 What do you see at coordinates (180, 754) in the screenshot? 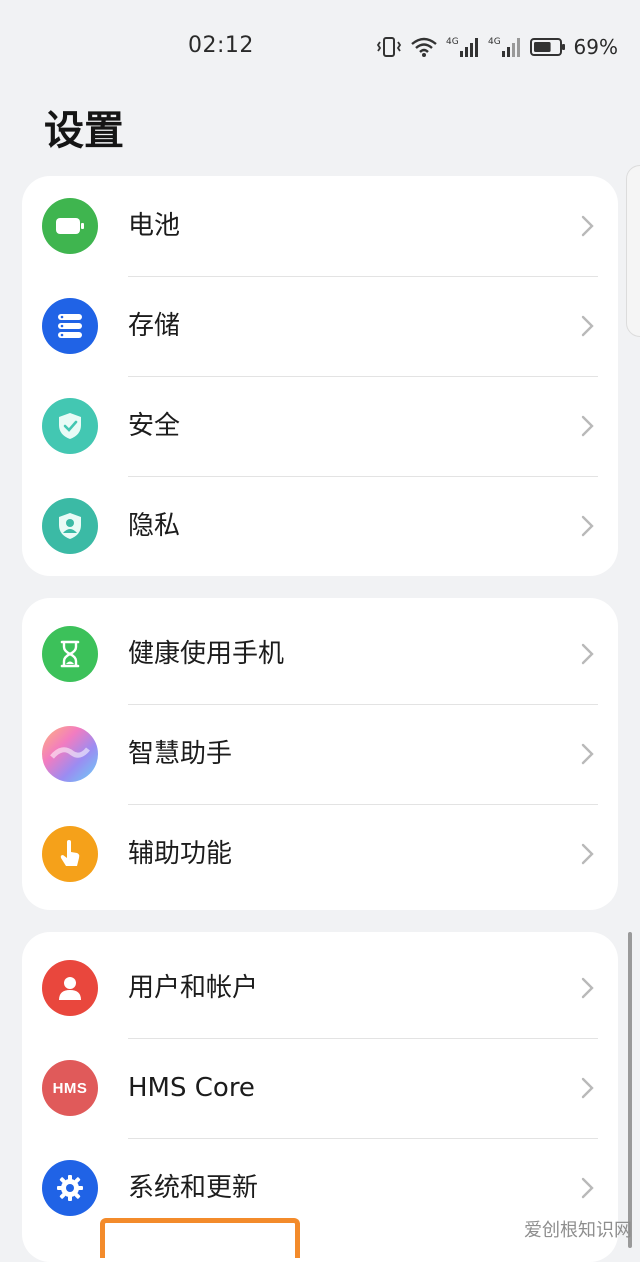
I see `settings-item-label: 智慧助手` at bounding box center [180, 754].